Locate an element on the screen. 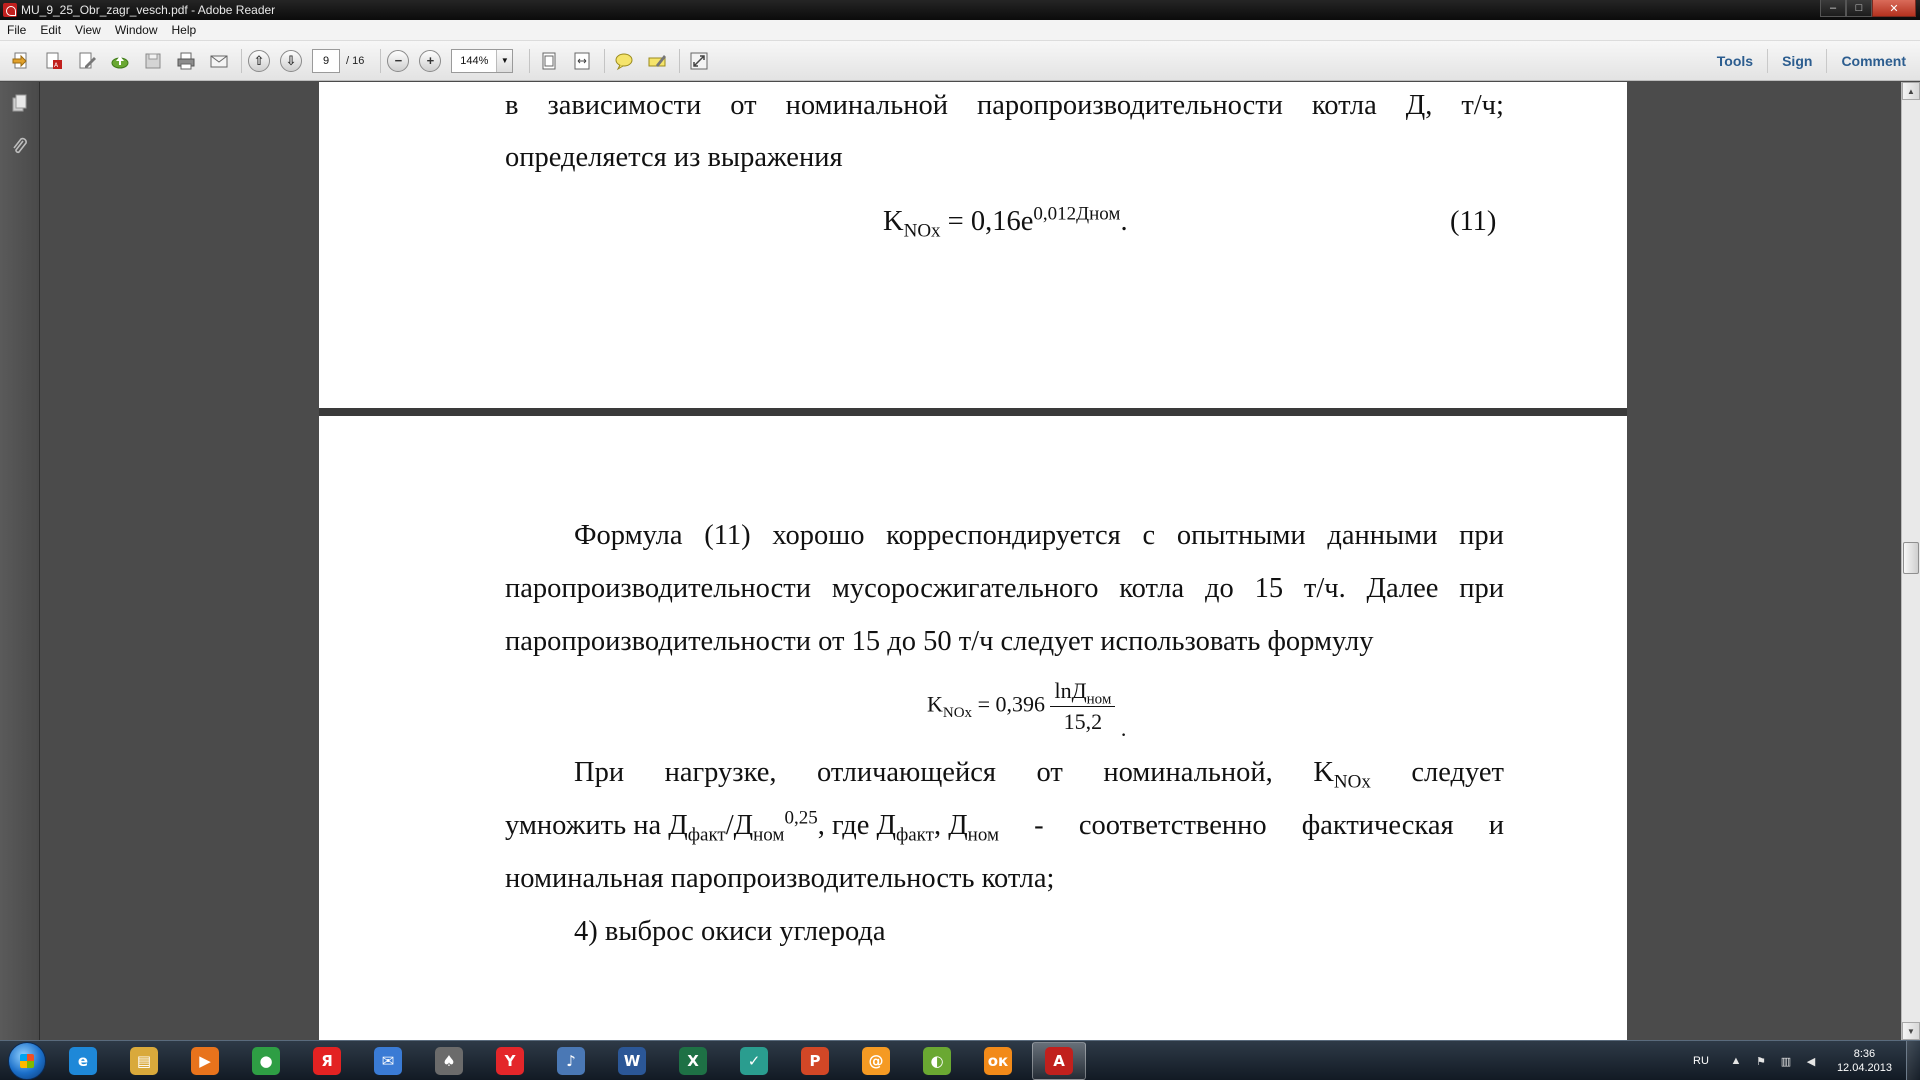 This screenshot has height=1080, width=1920. clock: 8:36 12.04.2013 is located at coordinates (1864, 1061).